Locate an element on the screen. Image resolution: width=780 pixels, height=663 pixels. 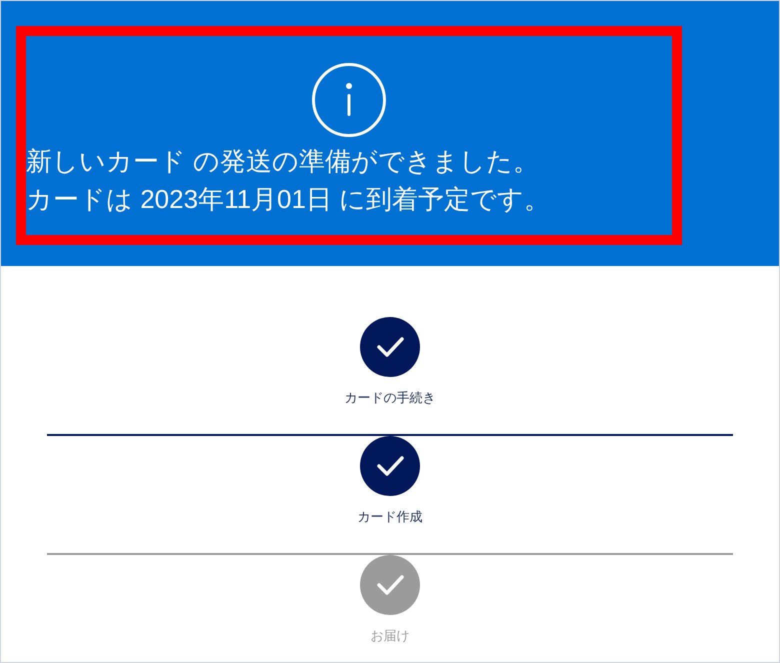
notice-text: 新しいカード の発送の準備ができました。 is located at coordinates (283, 161).